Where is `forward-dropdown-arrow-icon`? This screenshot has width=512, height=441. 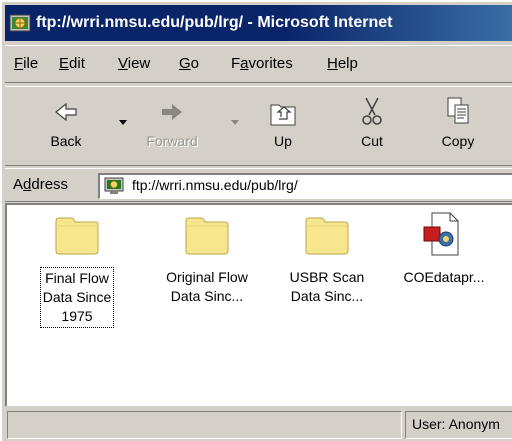
forward-dropdown-arrow-icon is located at coordinates (235, 123).